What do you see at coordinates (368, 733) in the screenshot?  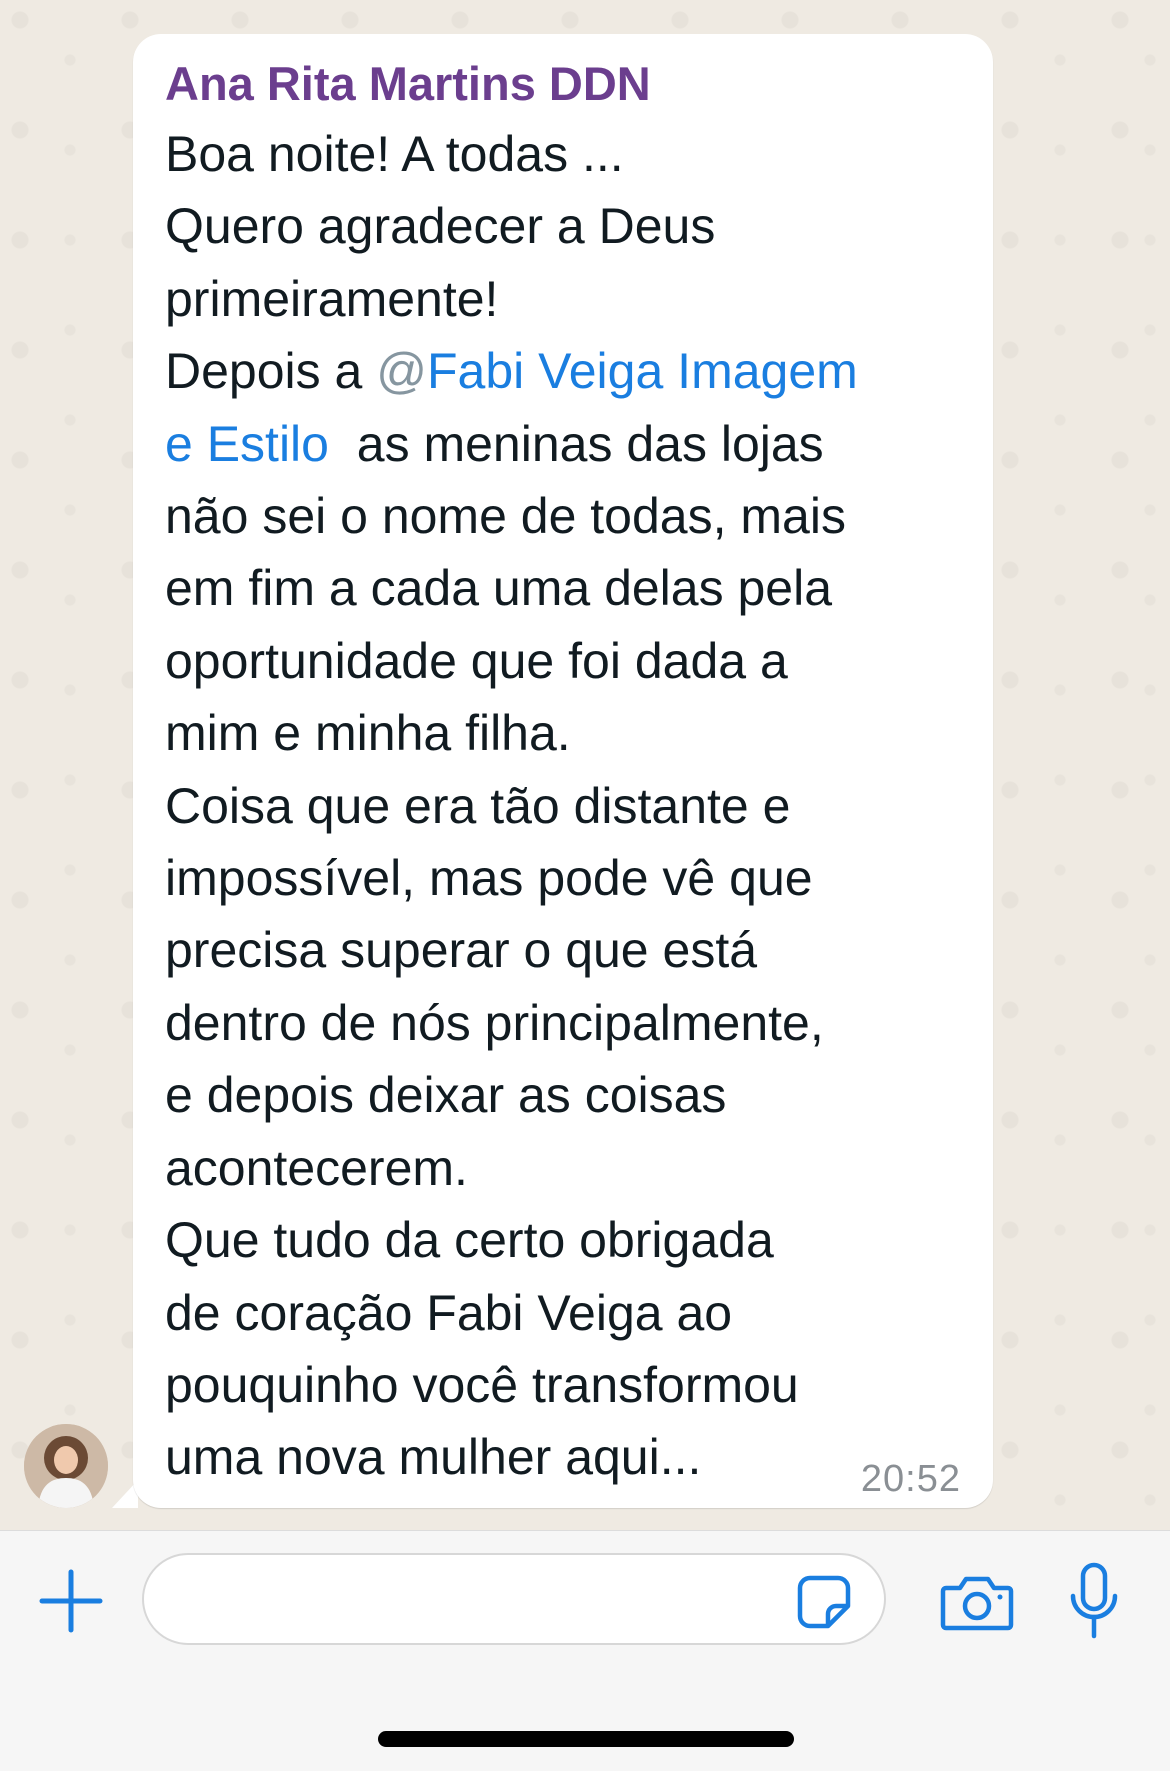 I see `message-line: mim e minha filha.` at bounding box center [368, 733].